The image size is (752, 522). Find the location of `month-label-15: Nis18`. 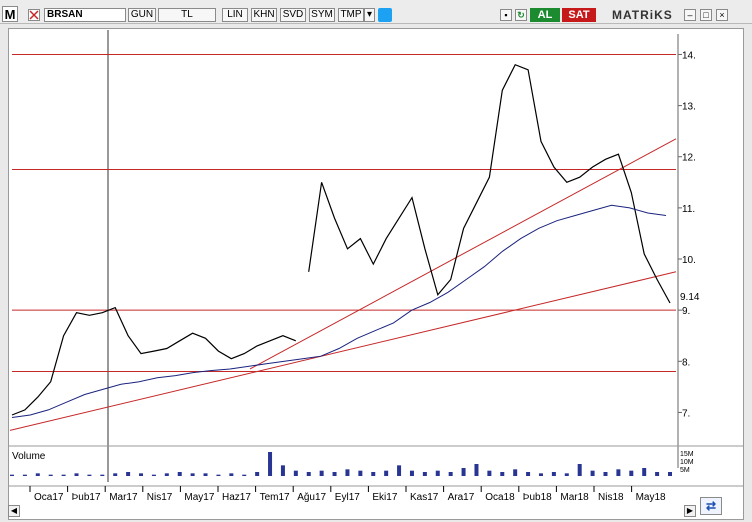

month-label-15: Nis18 is located at coordinates (611, 497).